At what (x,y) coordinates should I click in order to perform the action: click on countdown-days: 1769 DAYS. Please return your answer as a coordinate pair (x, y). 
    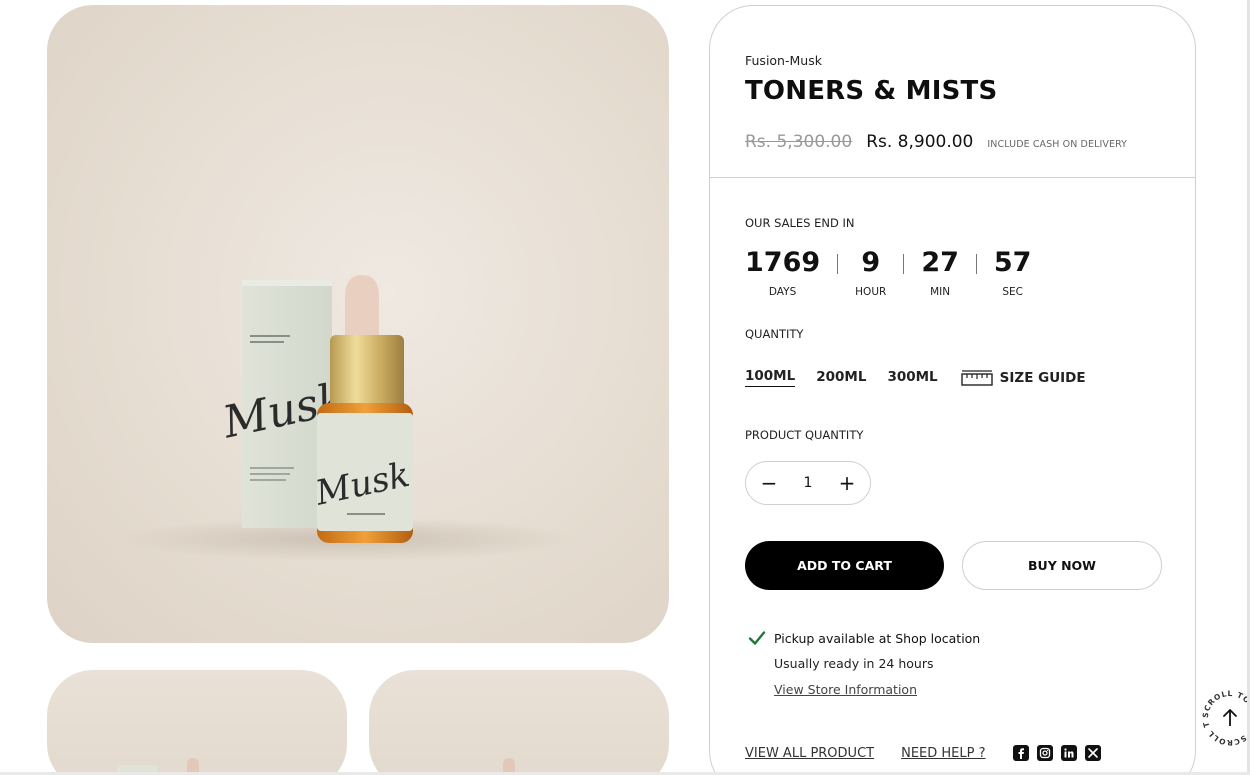
    Looking at the image, I should click on (782, 272).